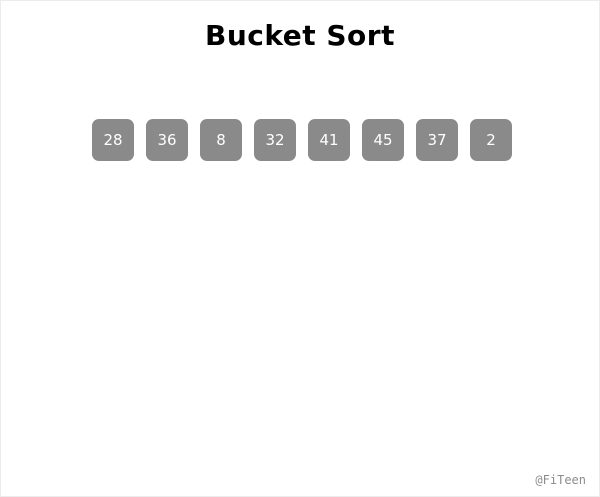 Image resolution: width=600 pixels, height=497 pixels. I want to click on array-cell: 45, so click(383, 140).